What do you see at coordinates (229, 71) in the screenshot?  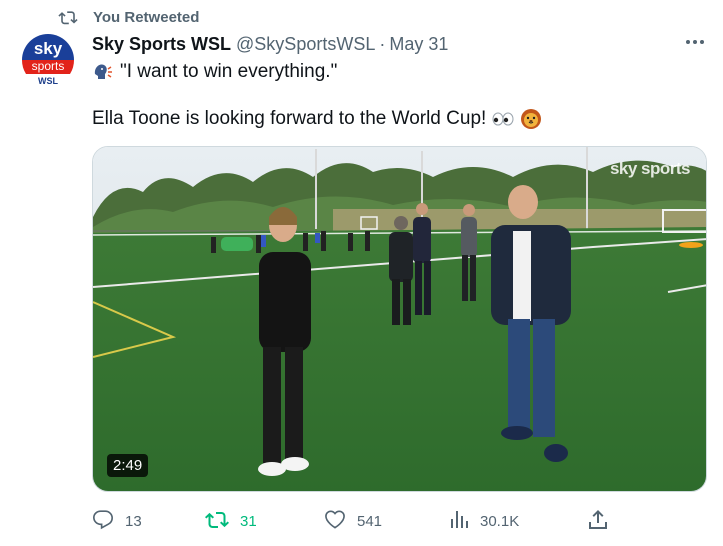 I see `tweet-text-line1: "I want to win everything."` at bounding box center [229, 71].